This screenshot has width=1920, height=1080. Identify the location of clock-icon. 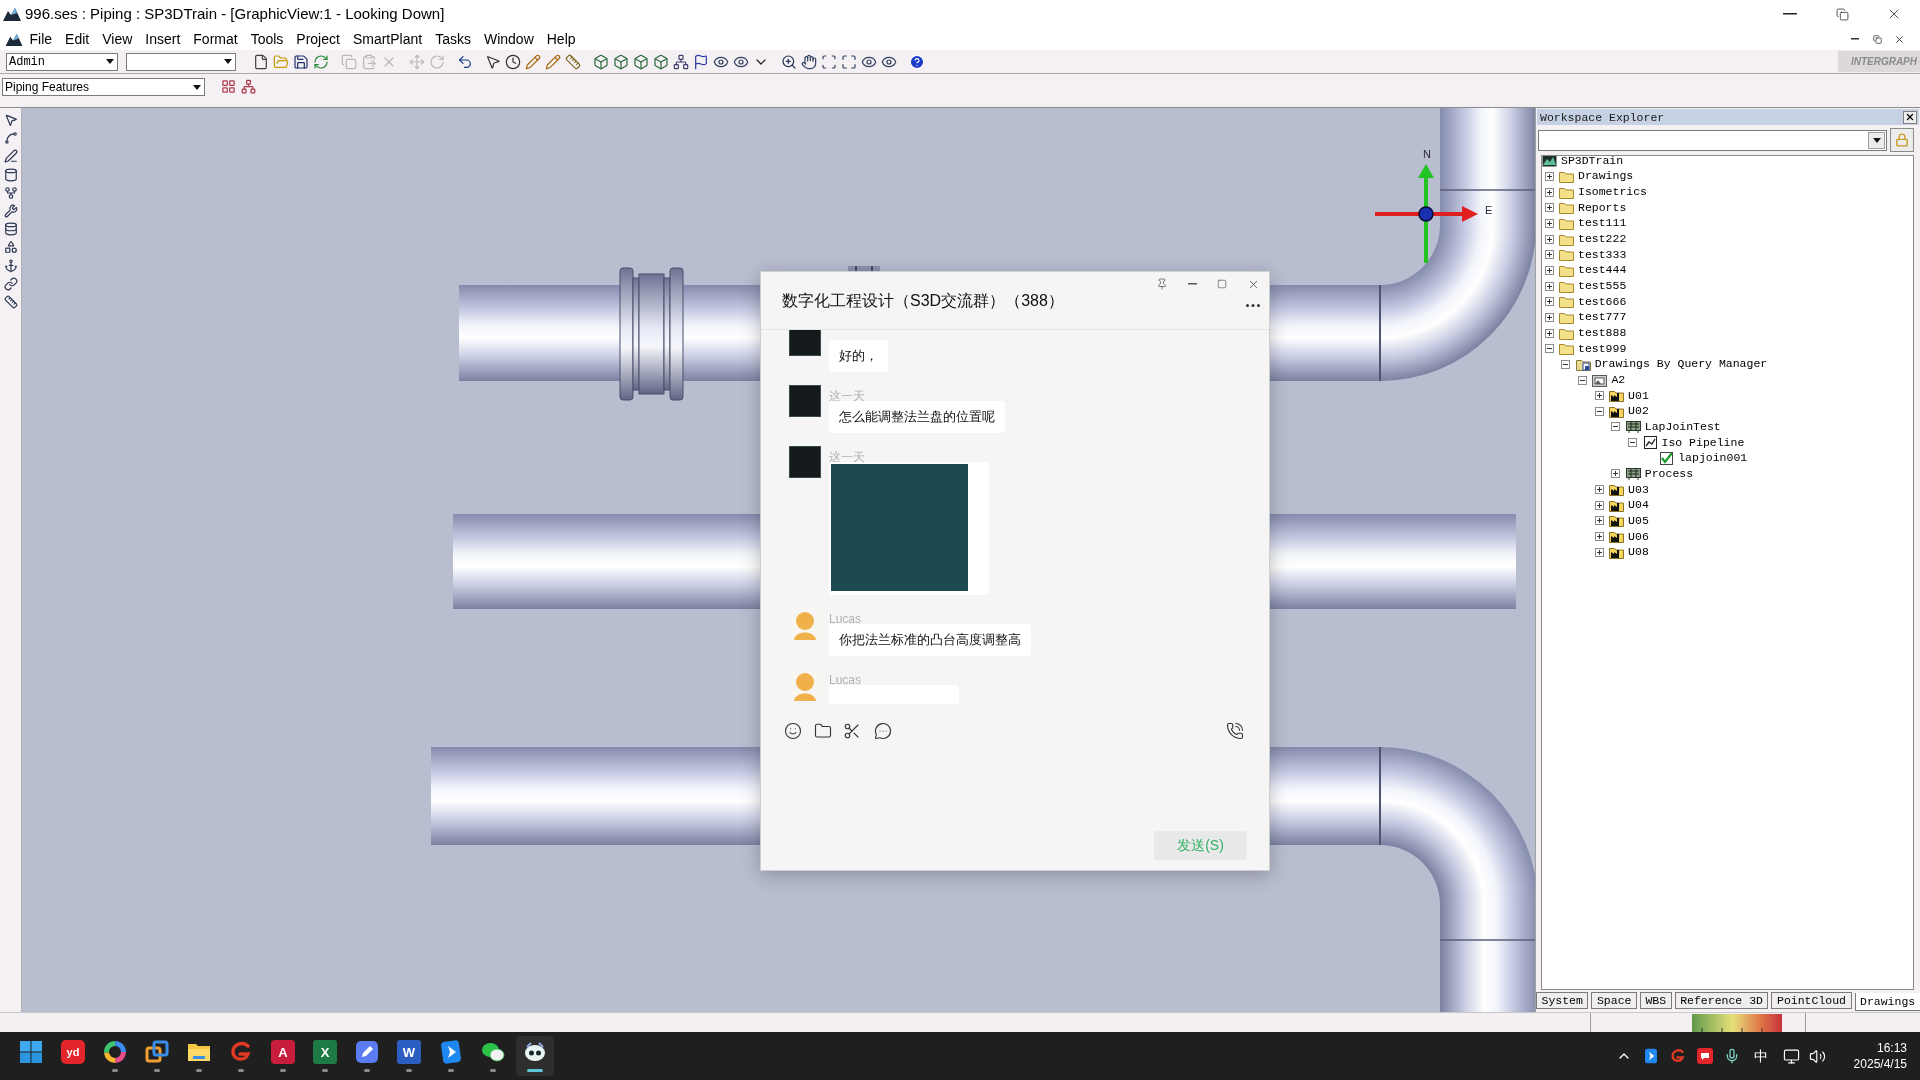
(513, 61).